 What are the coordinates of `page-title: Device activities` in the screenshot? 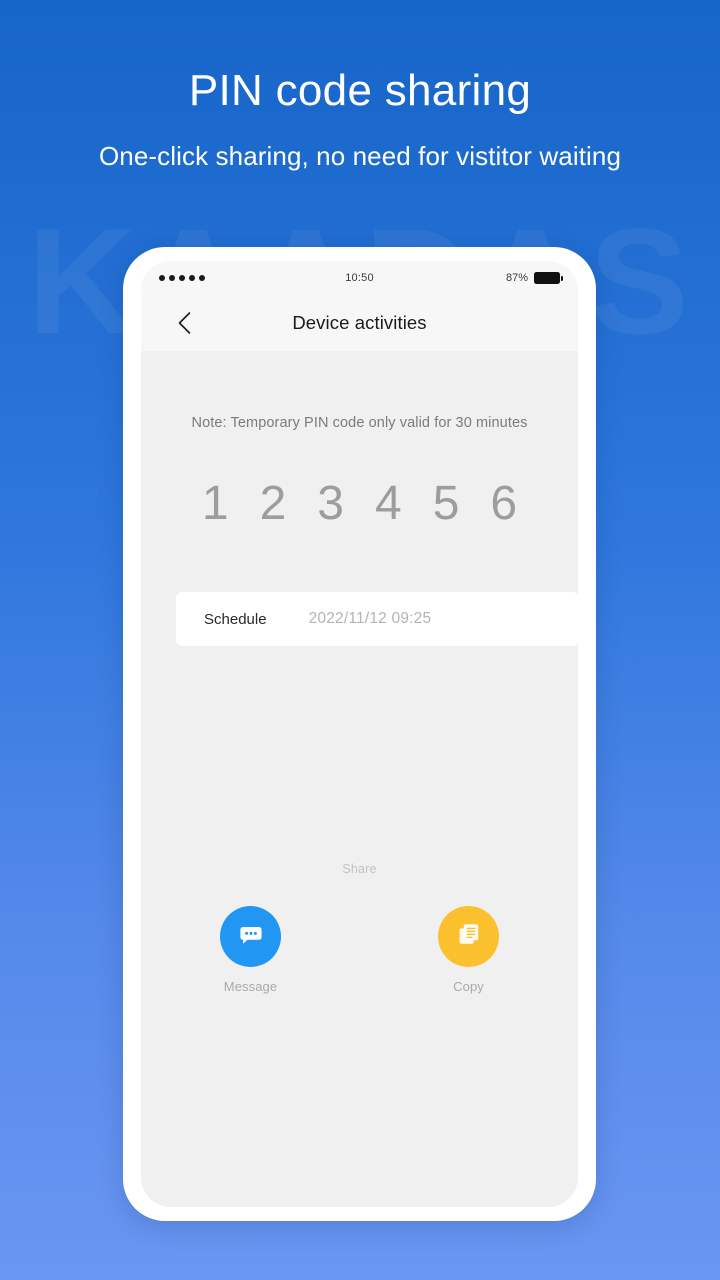 It's located at (359, 322).